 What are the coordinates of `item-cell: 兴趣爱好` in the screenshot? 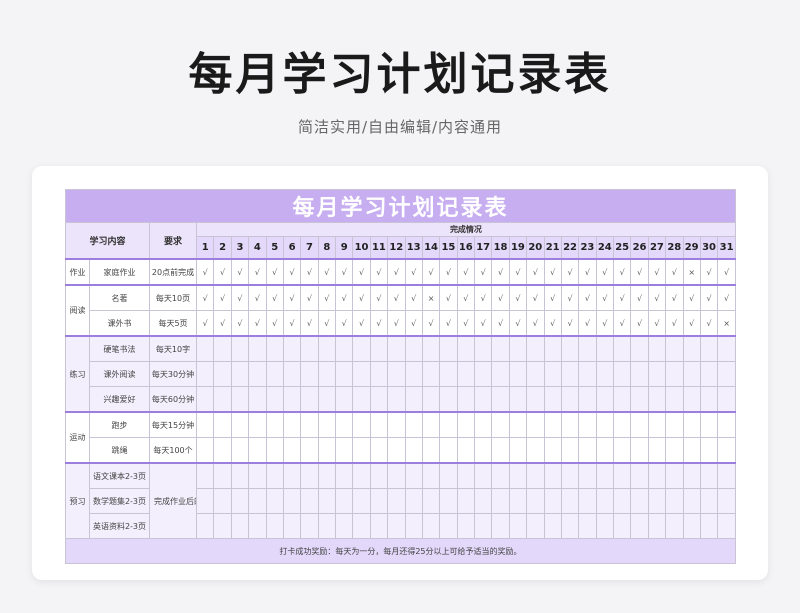 It's located at (119, 399).